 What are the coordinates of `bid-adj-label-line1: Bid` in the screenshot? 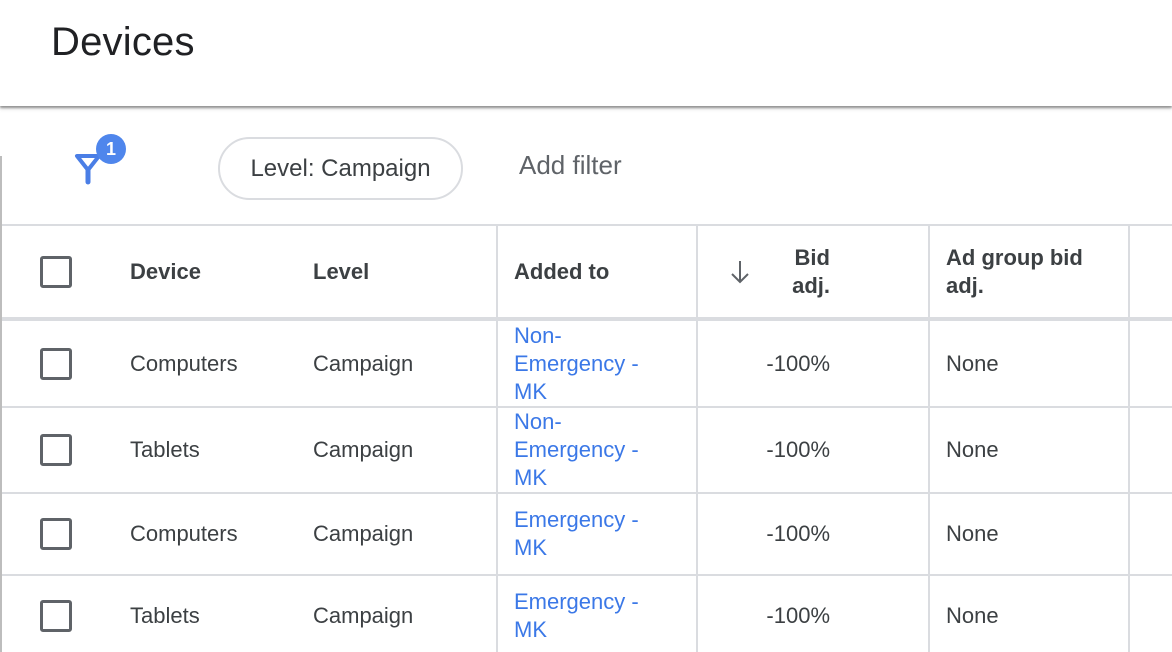 It's located at (812, 257).